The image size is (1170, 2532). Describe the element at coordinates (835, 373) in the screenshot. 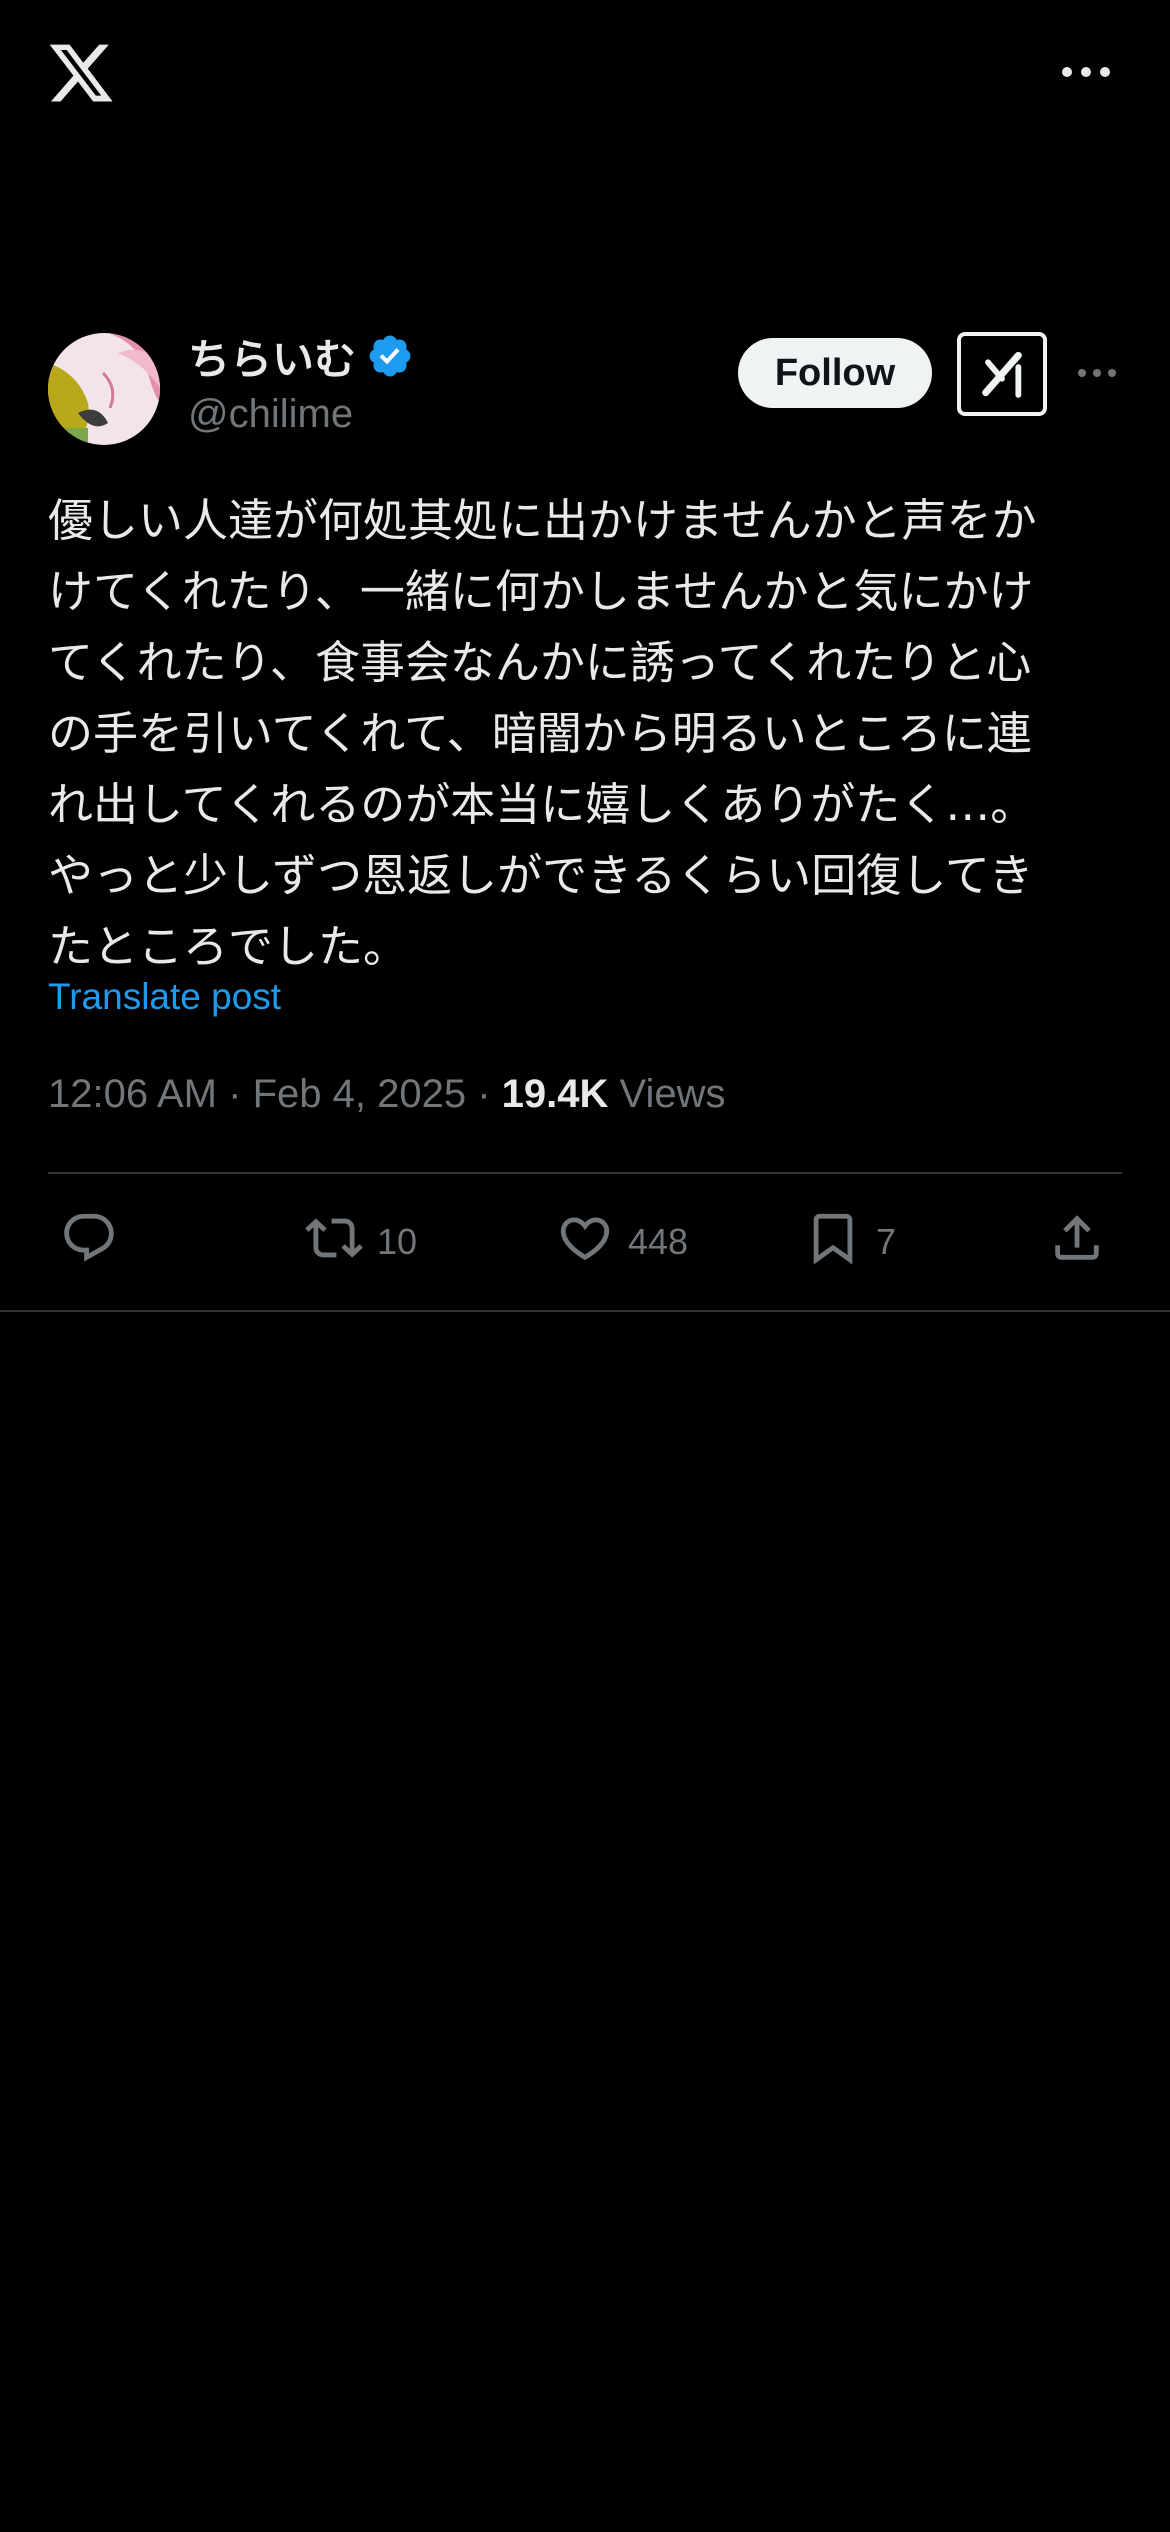

I see `follow-button: Follow` at that location.